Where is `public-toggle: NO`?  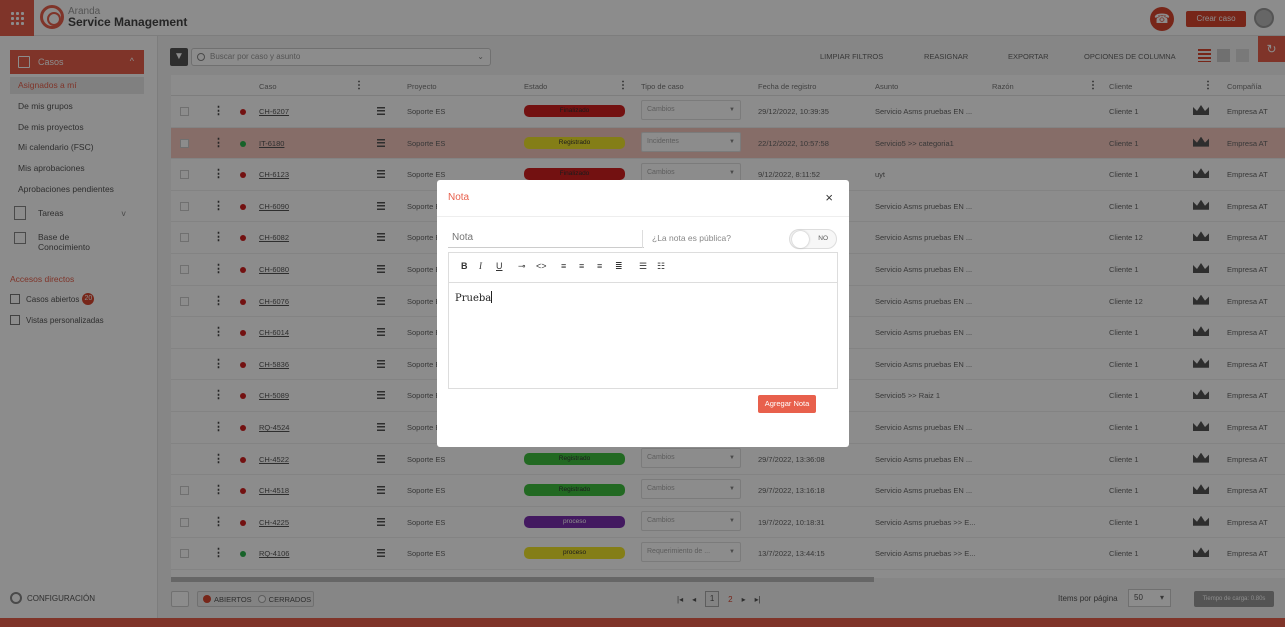 public-toggle: NO is located at coordinates (813, 239).